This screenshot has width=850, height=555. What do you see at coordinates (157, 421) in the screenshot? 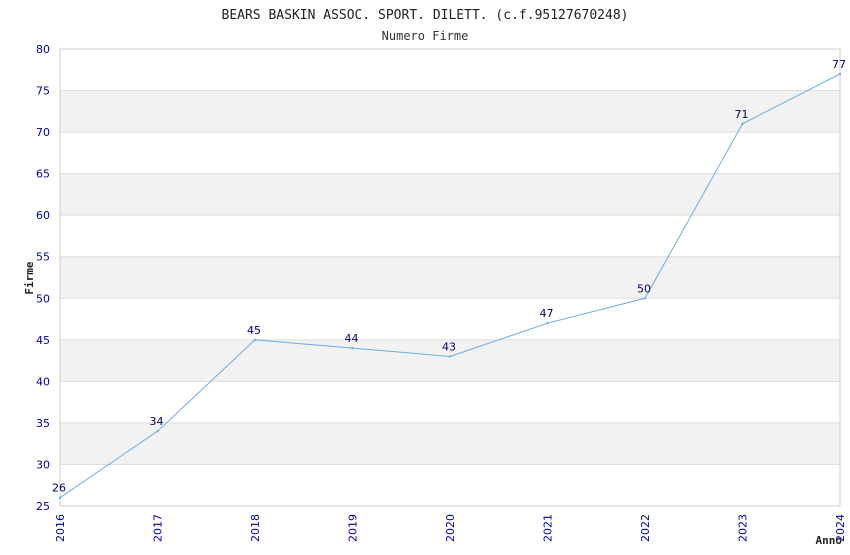
I see `data-label: 34` at bounding box center [157, 421].